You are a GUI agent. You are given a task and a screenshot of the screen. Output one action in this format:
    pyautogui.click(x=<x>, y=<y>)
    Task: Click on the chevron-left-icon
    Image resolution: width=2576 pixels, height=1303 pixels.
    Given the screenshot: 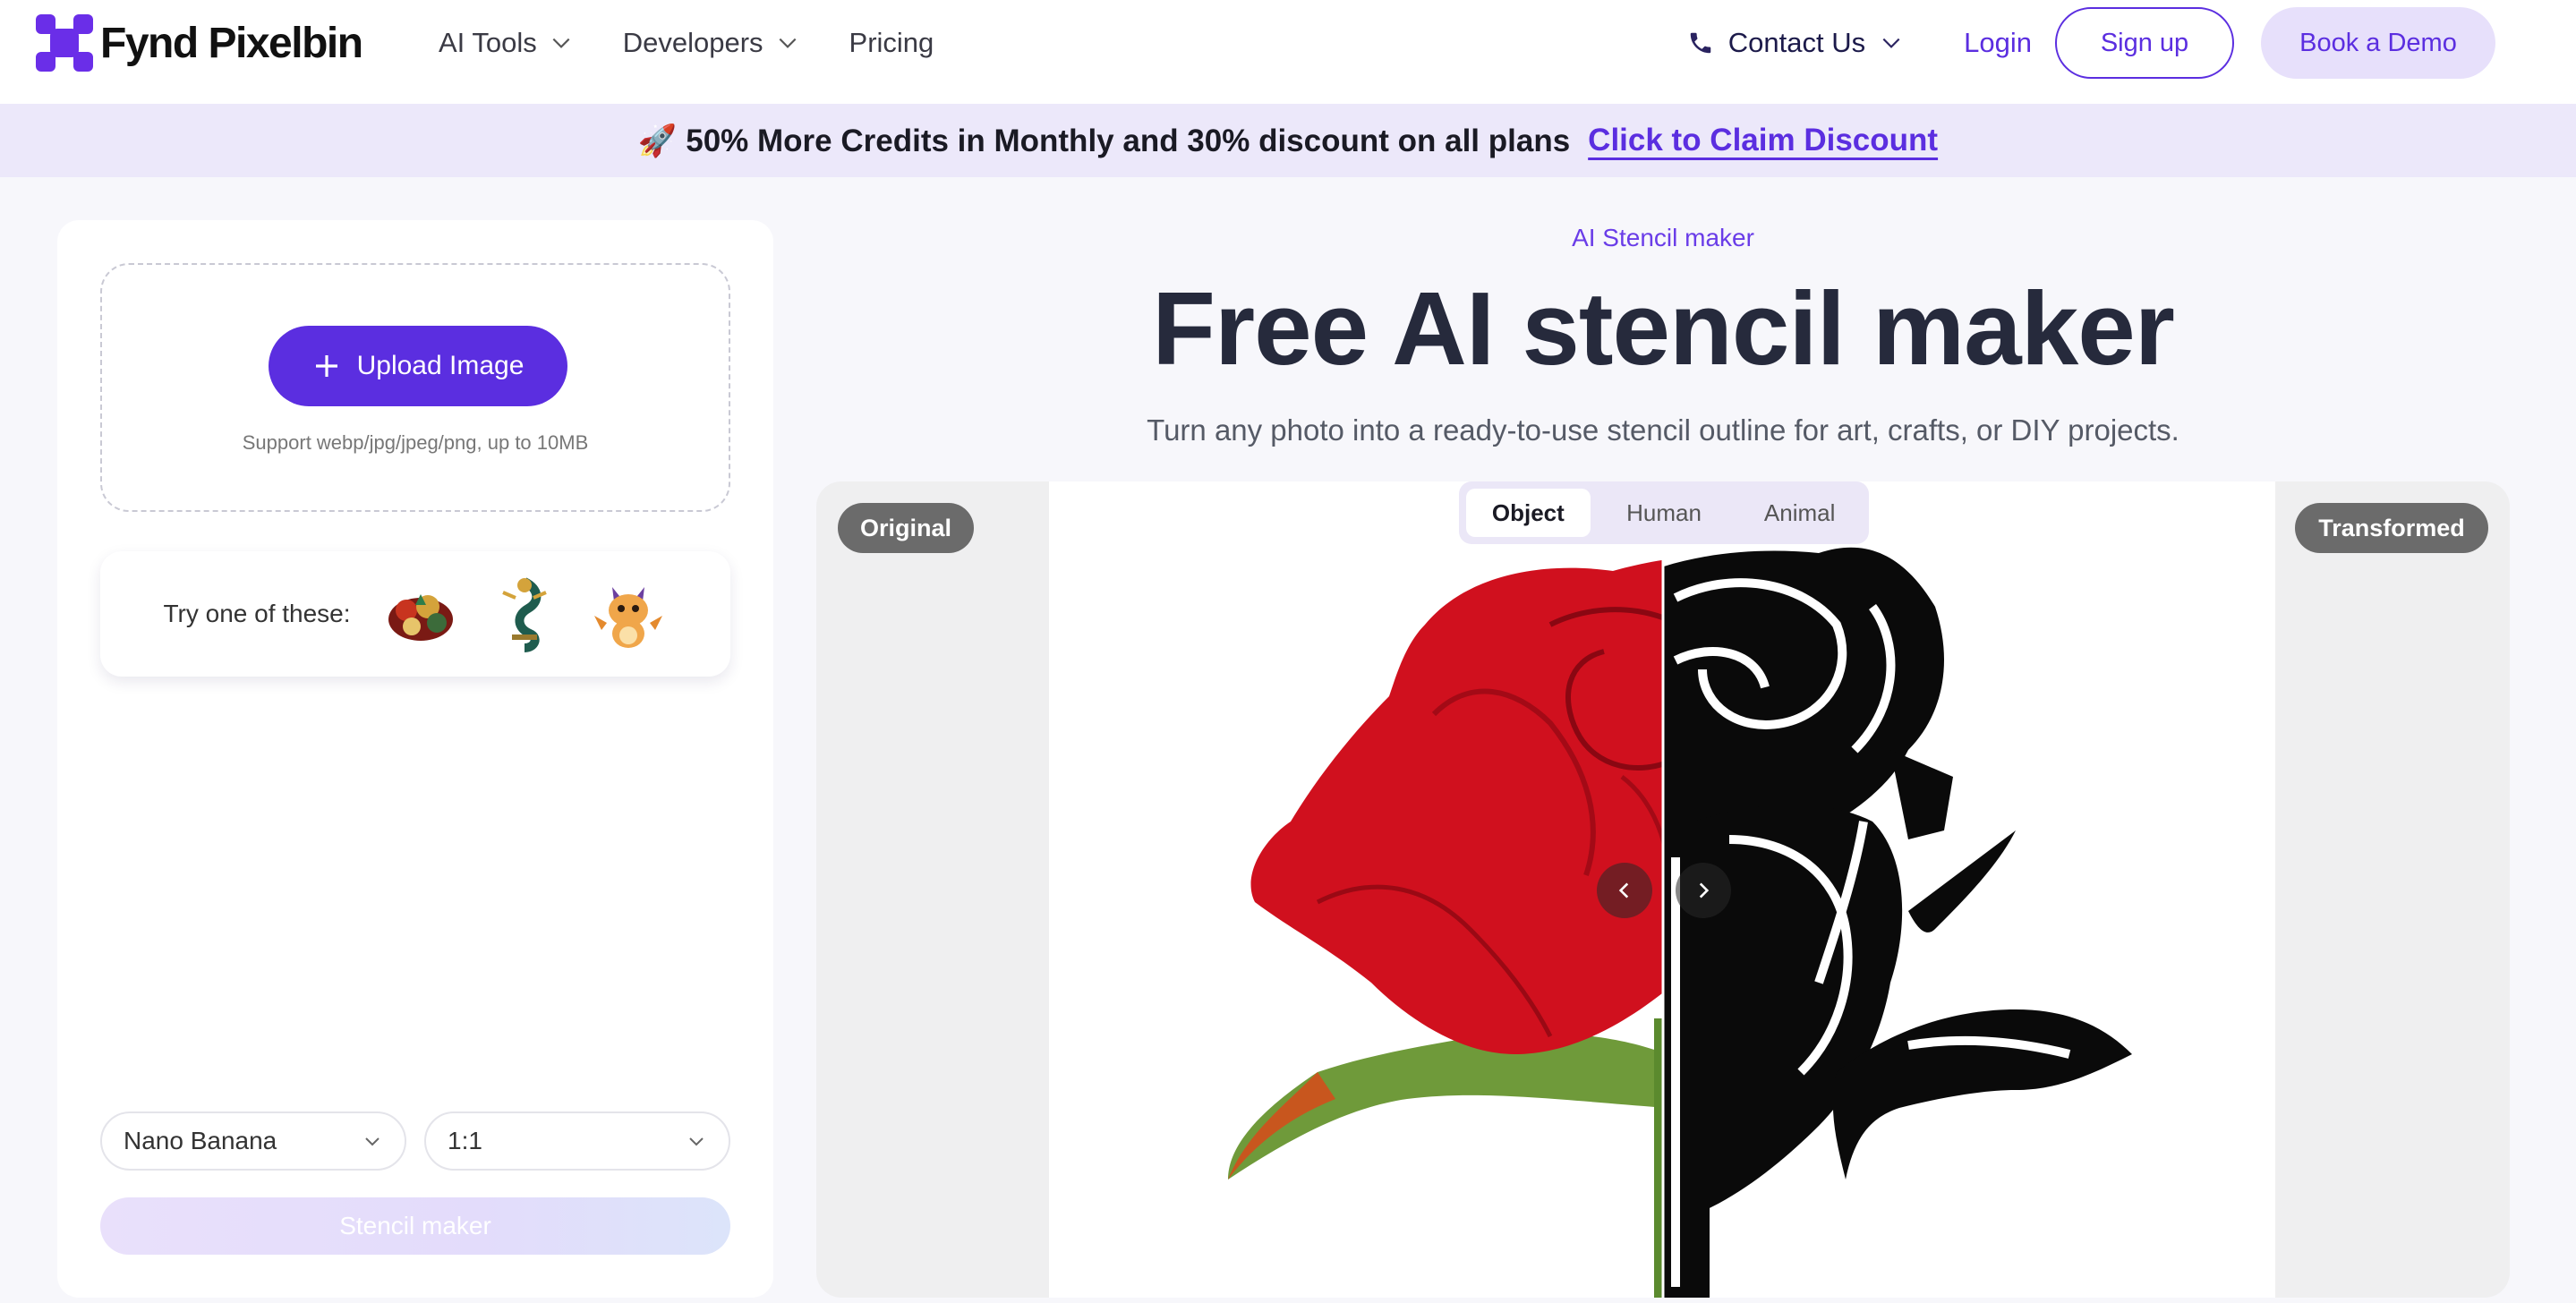 What is the action you would take?
    pyautogui.click(x=1623, y=890)
    